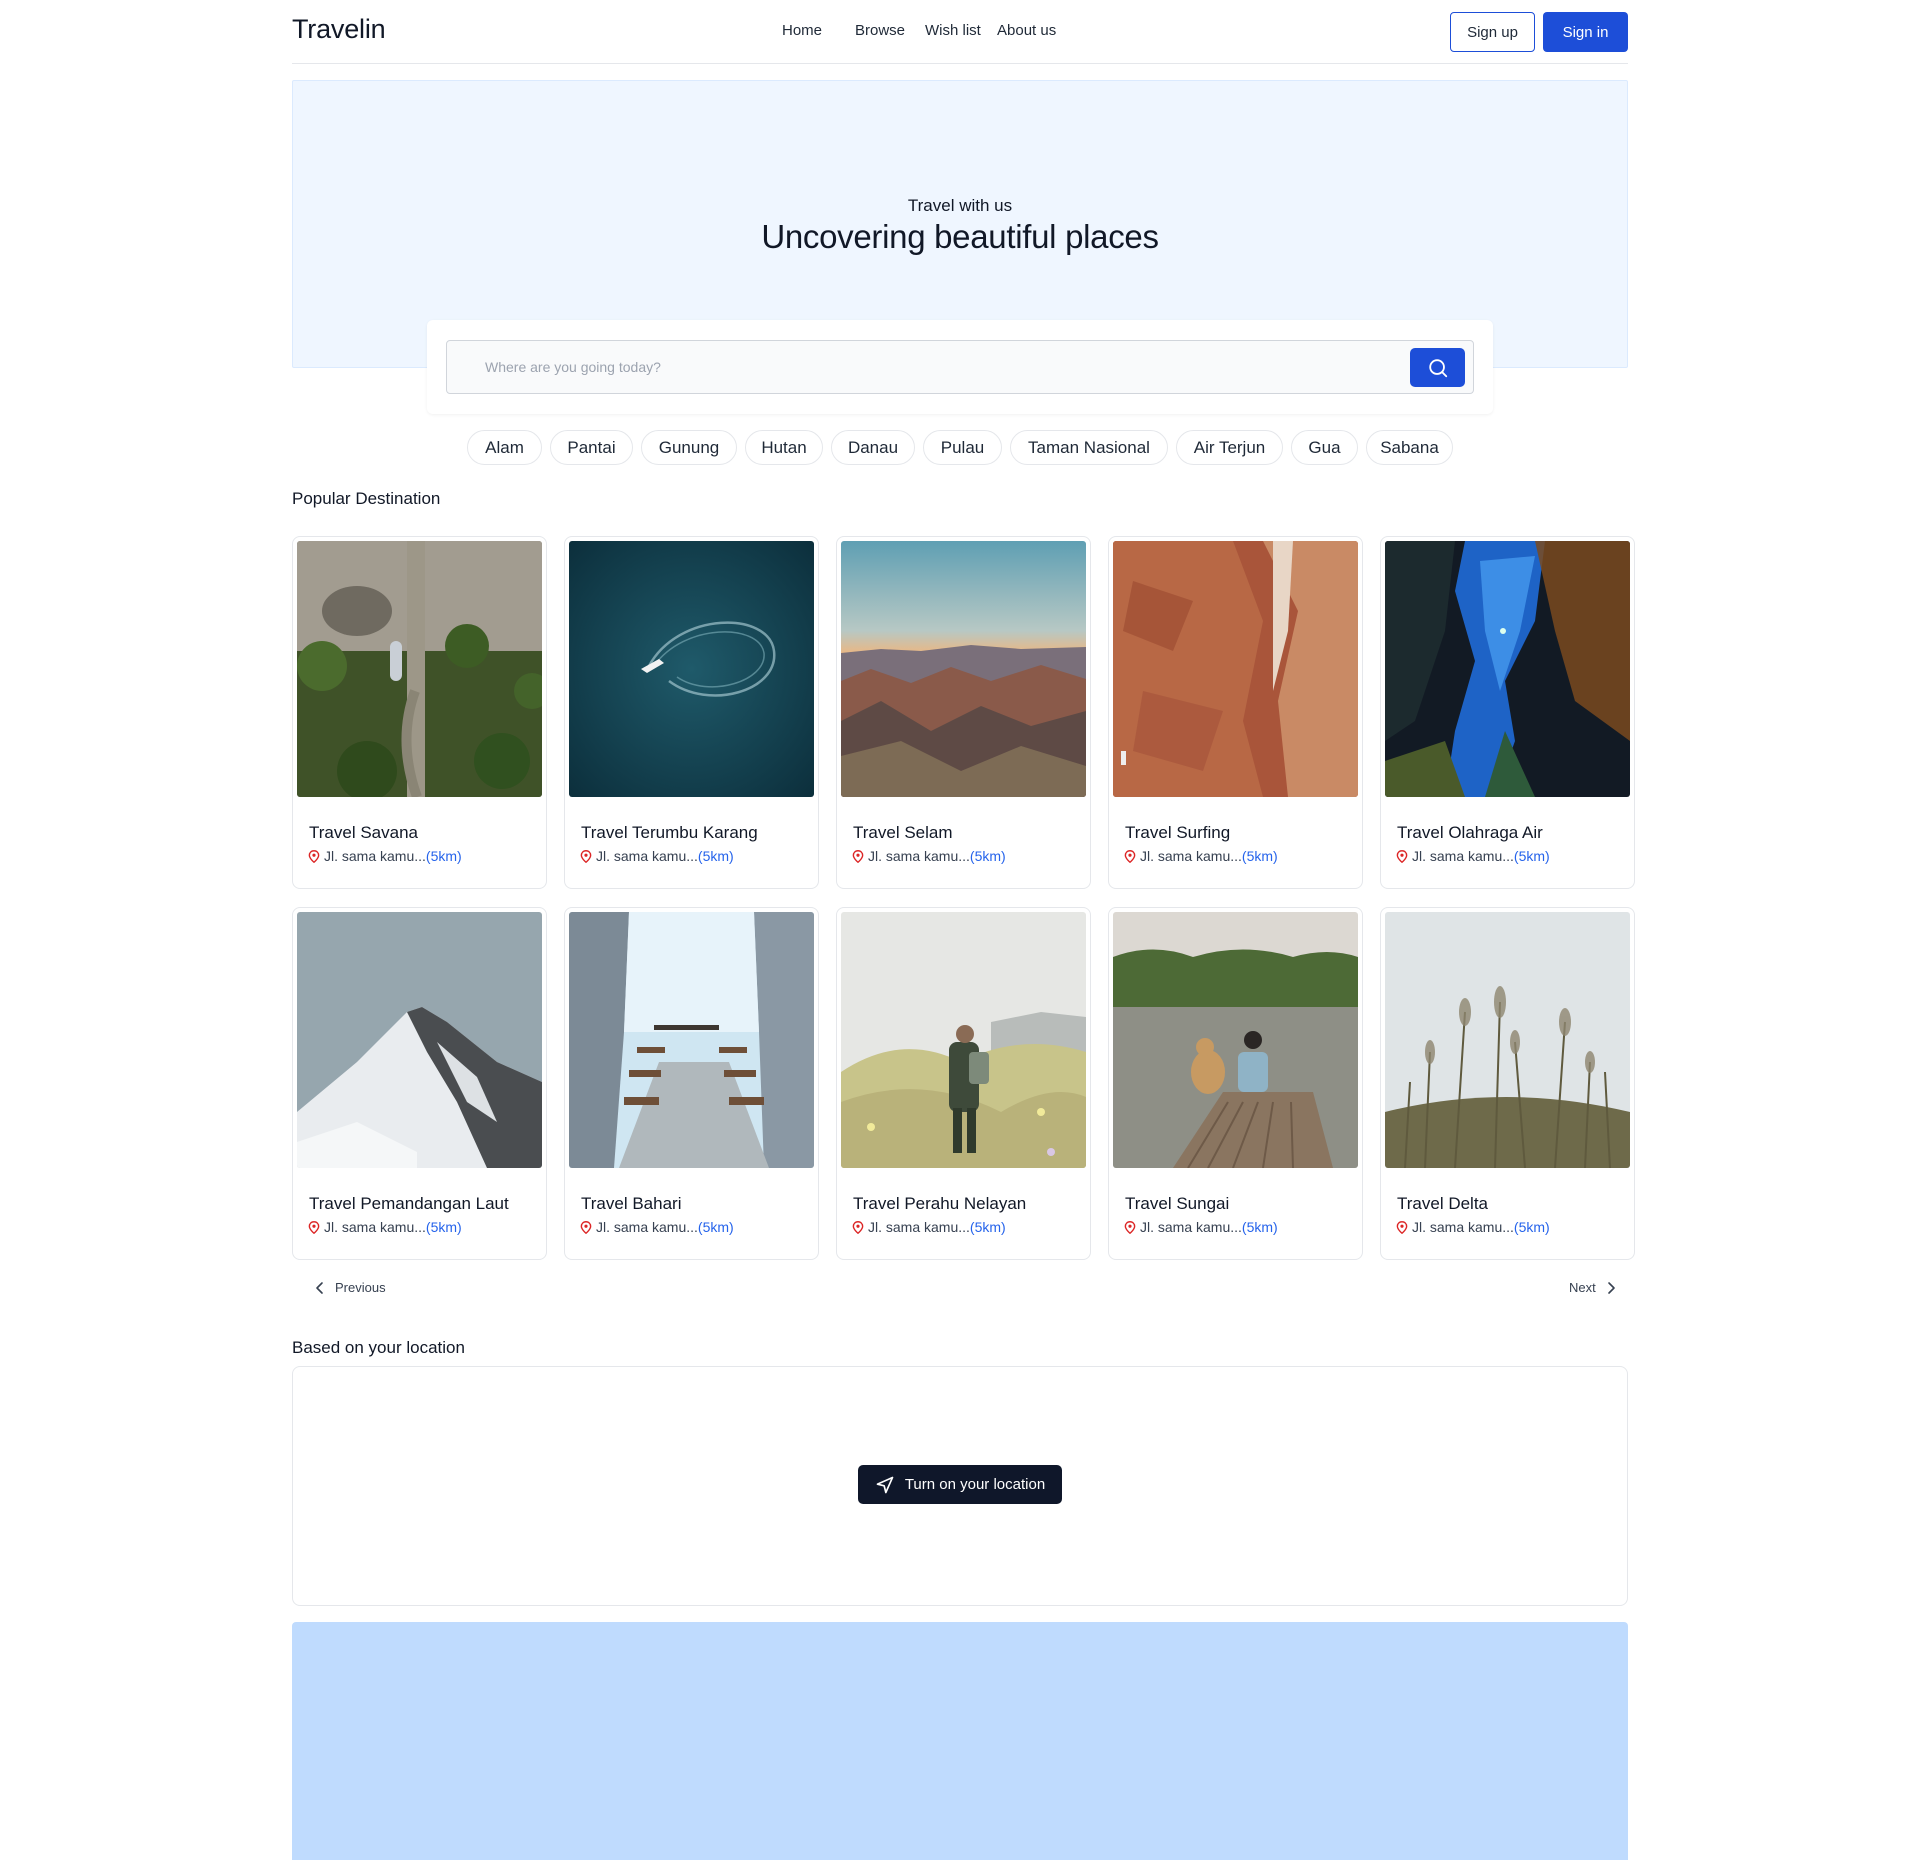 Image resolution: width=1920 pixels, height=1860 pixels. Describe the element at coordinates (903, 832) in the screenshot. I see `destination-title: Travel Selam` at that location.